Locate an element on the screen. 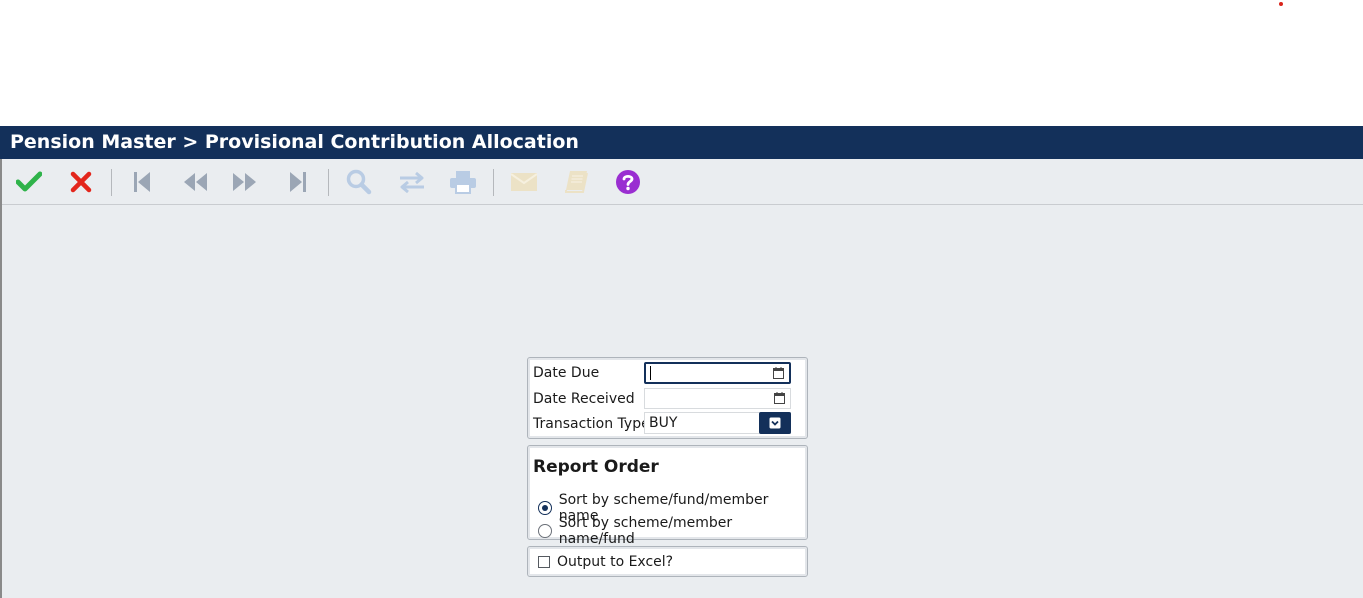 This screenshot has width=1363, height=598. help-button is located at coordinates (628, 182).